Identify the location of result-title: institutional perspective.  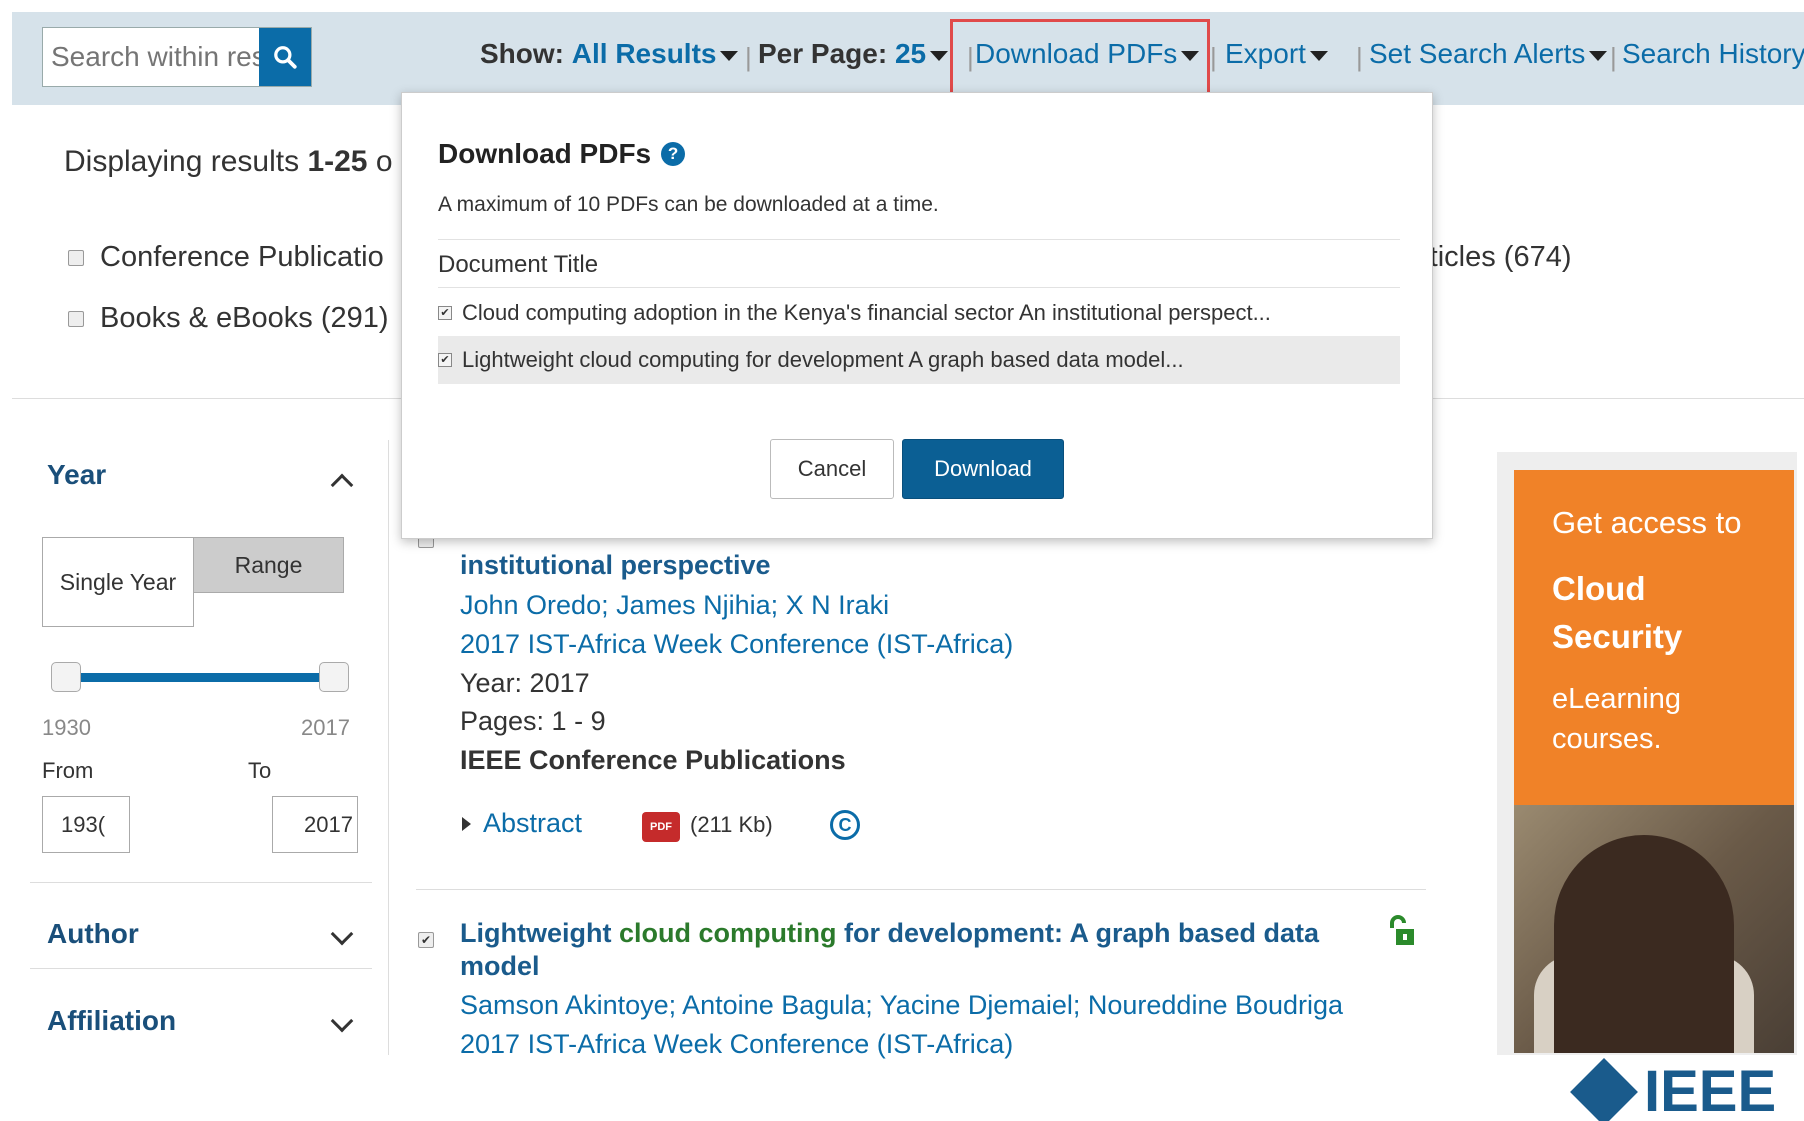
(615, 565).